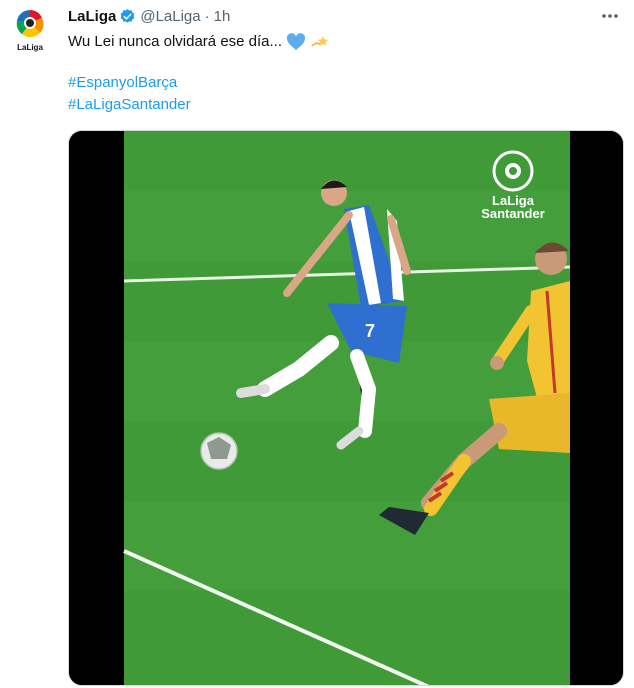 This screenshot has width=634, height=688. Describe the element at coordinates (30, 47) in the screenshot. I see `avatar-label: LaLiga` at that location.